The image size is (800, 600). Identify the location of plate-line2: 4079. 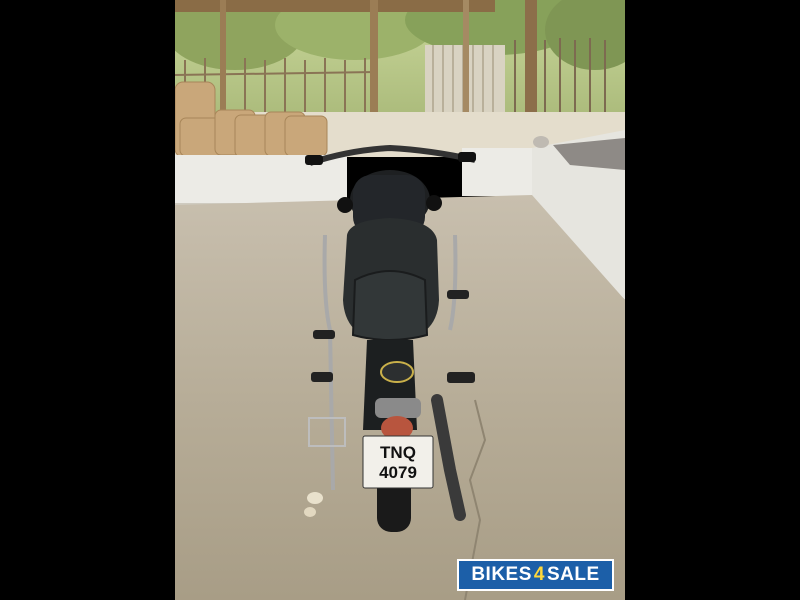
(398, 472).